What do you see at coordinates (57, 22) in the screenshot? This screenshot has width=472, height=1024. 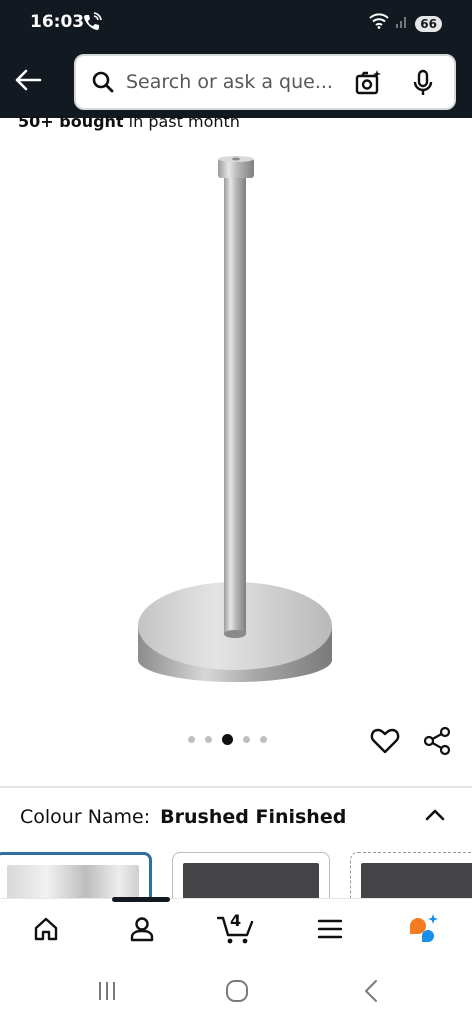 I see `status-time: 16:03` at bounding box center [57, 22].